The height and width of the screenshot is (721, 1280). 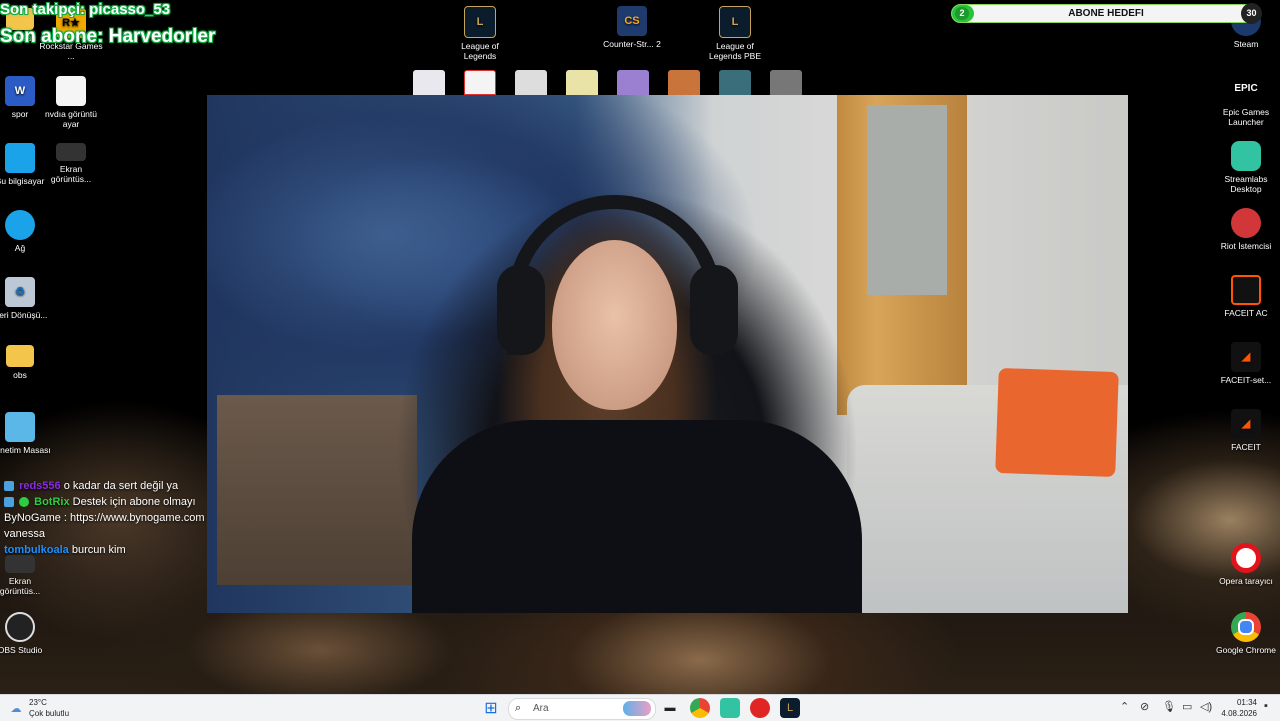 I want to click on valorant-icon, so click(x=480, y=82).